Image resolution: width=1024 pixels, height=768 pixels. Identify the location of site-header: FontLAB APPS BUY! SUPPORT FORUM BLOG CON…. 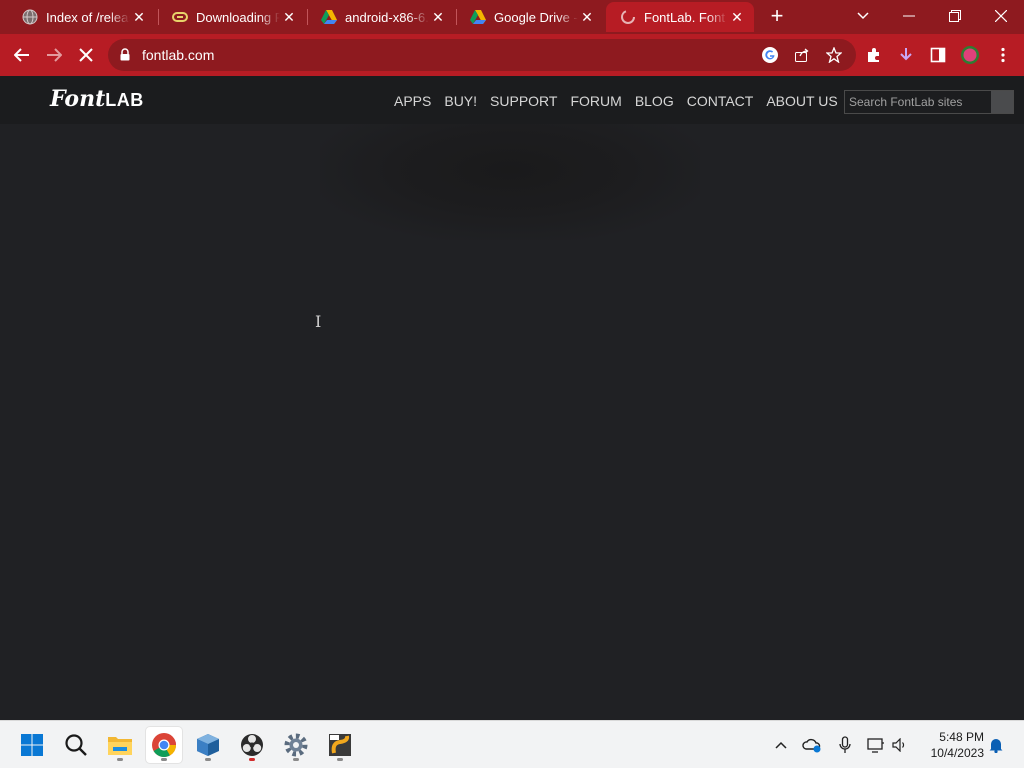
(512, 100).